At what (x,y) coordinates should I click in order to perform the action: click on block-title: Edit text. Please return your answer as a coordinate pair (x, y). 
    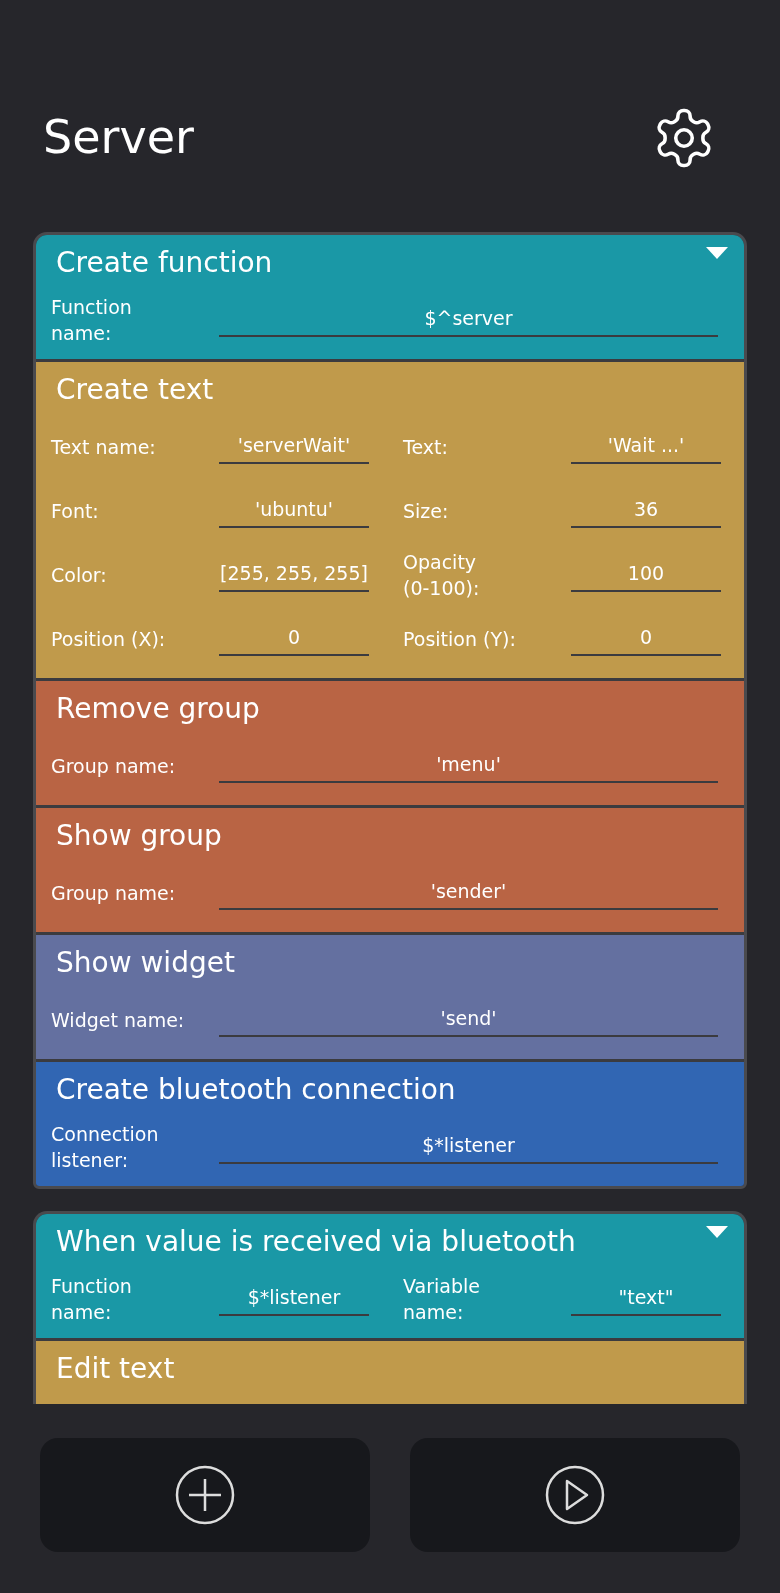
    Looking at the image, I should click on (115, 1369).